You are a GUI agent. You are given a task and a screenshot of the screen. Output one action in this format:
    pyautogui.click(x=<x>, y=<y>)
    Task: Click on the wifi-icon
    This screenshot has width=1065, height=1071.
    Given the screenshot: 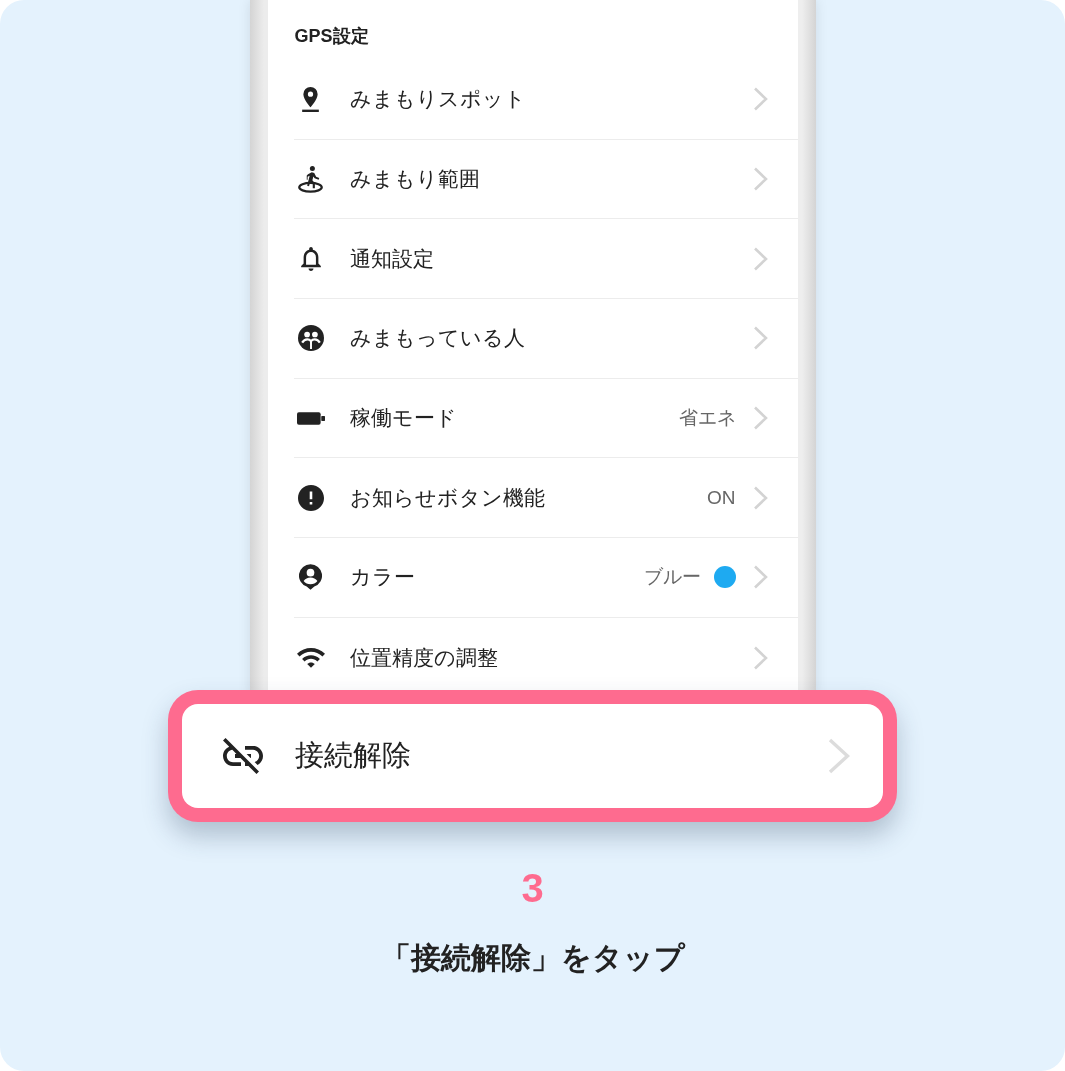 What is the action you would take?
    pyautogui.click(x=310, y=657)
    